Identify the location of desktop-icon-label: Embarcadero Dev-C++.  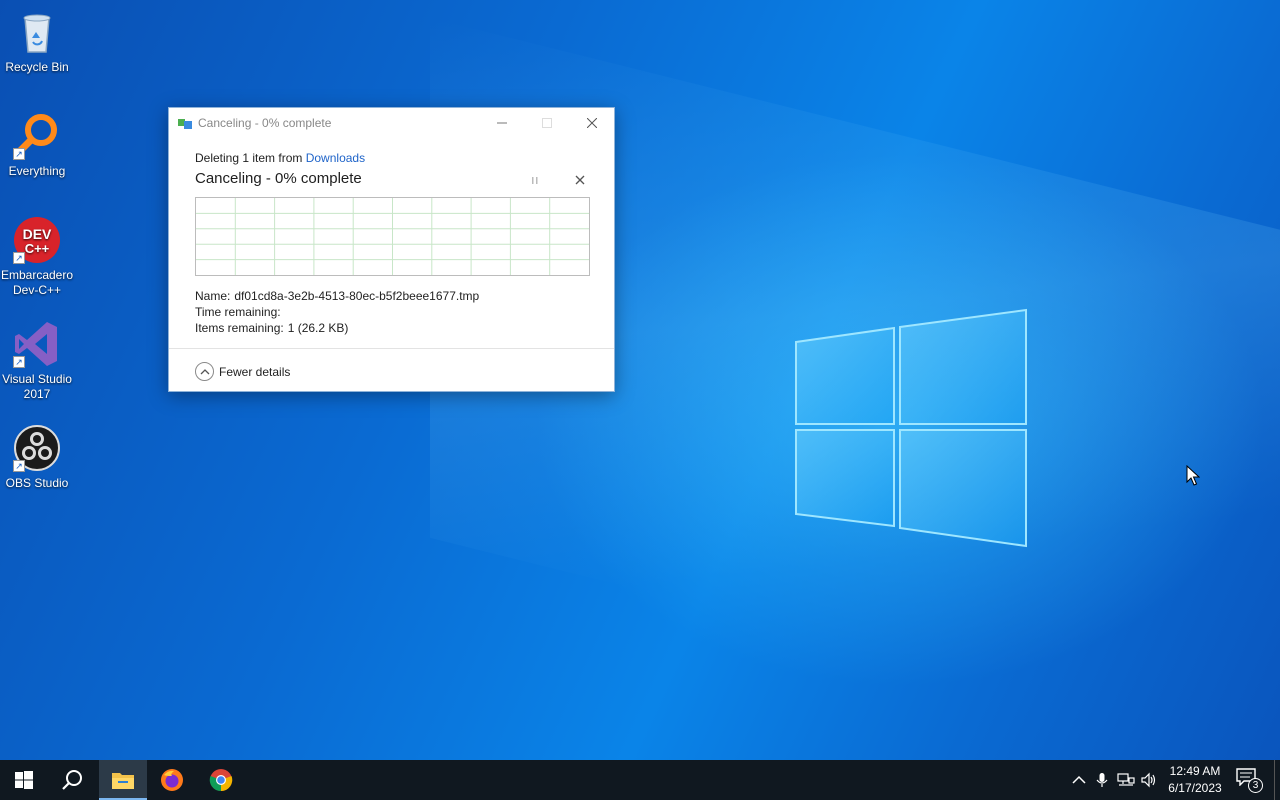
(37, 282).